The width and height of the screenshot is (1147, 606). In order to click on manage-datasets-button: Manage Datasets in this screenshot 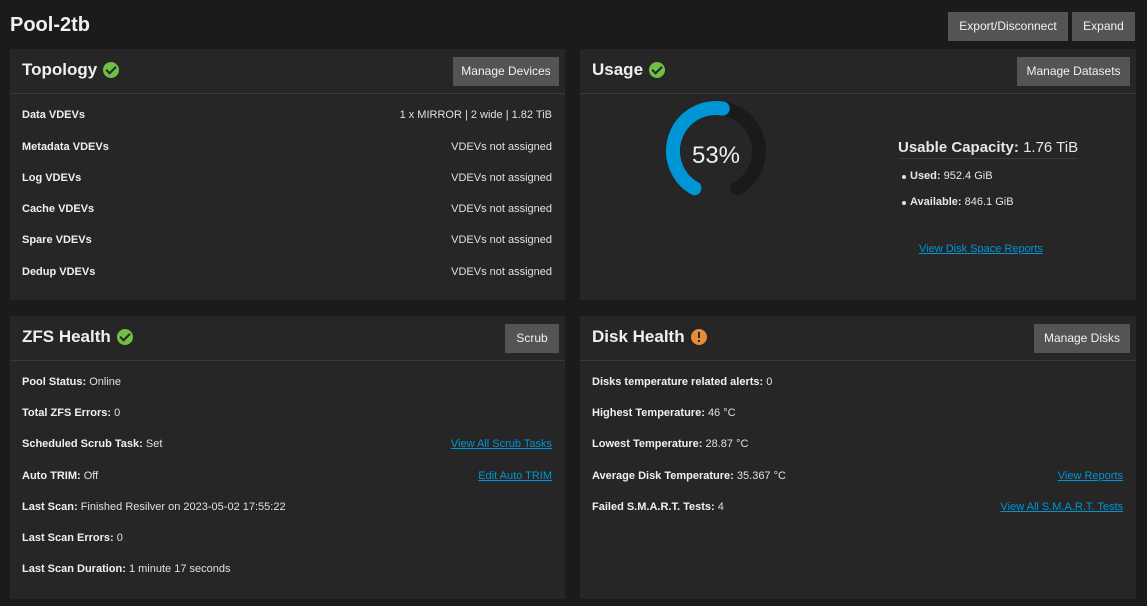, I will do `click(1073, 71)`.